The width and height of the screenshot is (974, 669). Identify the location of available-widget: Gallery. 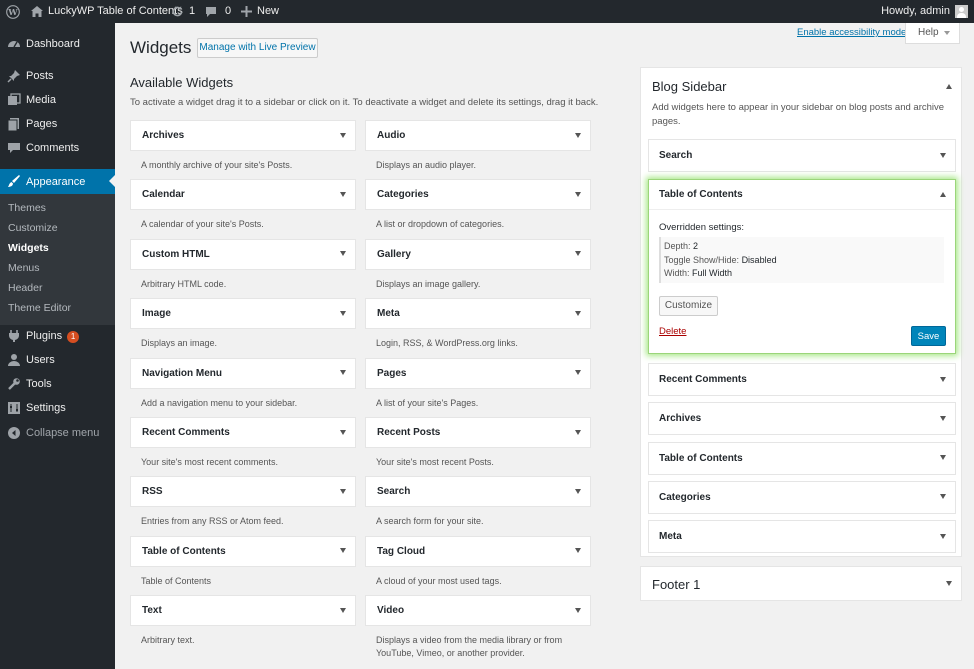
(478, 254).